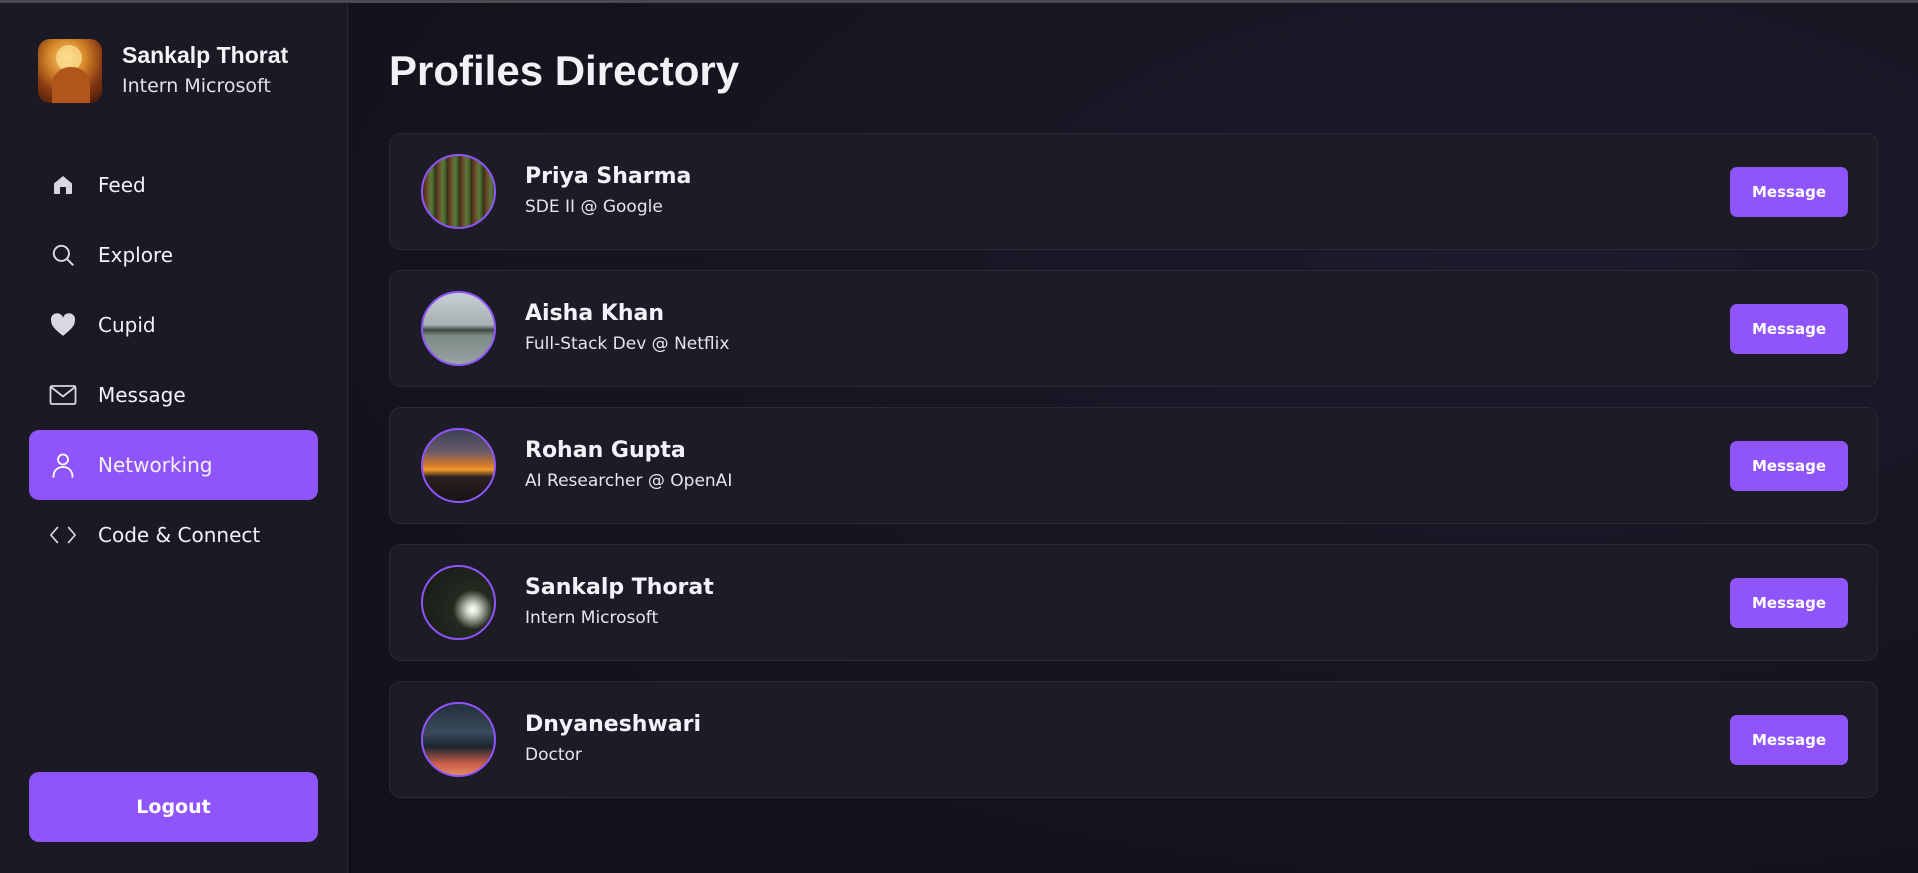 The width and height of the screenshot is (1918, 873). What do you see at coordinates (627, 344) in the screenshot?
I see `profile-role: Full-Stack Dev @ Netflix` at bounding box center [627, 344].